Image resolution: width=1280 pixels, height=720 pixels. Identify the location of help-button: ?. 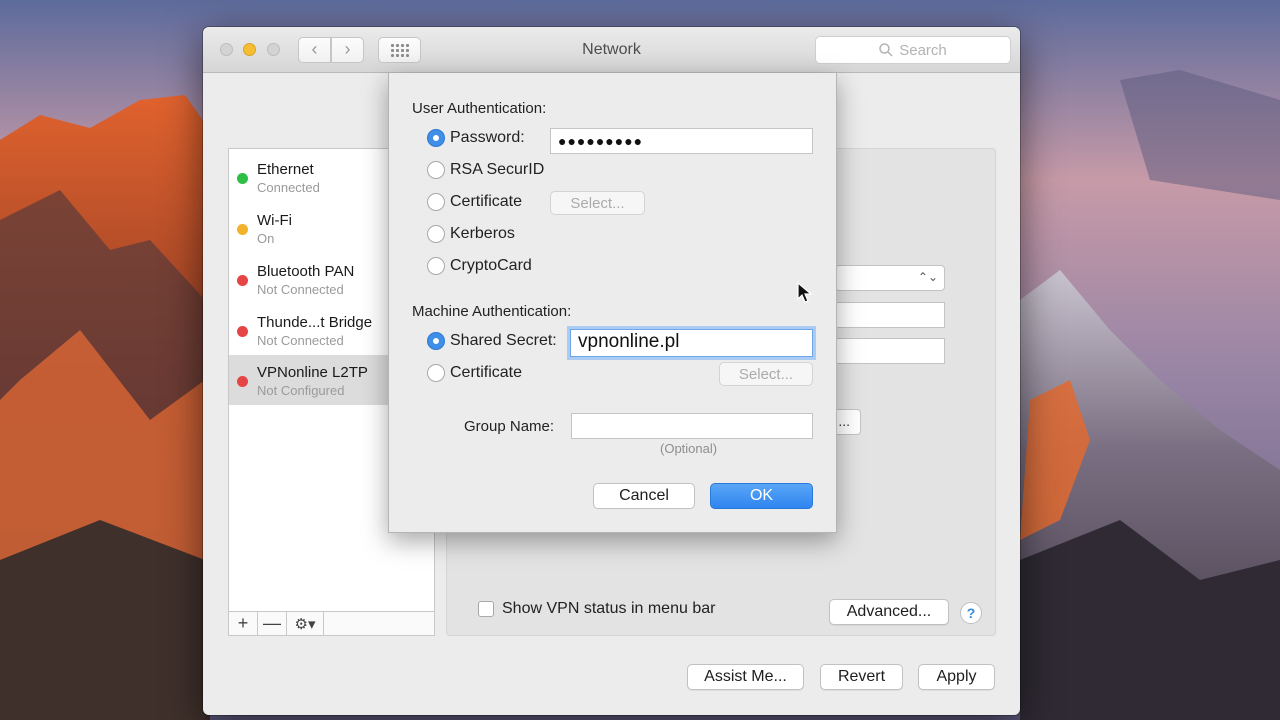
(971, 613).